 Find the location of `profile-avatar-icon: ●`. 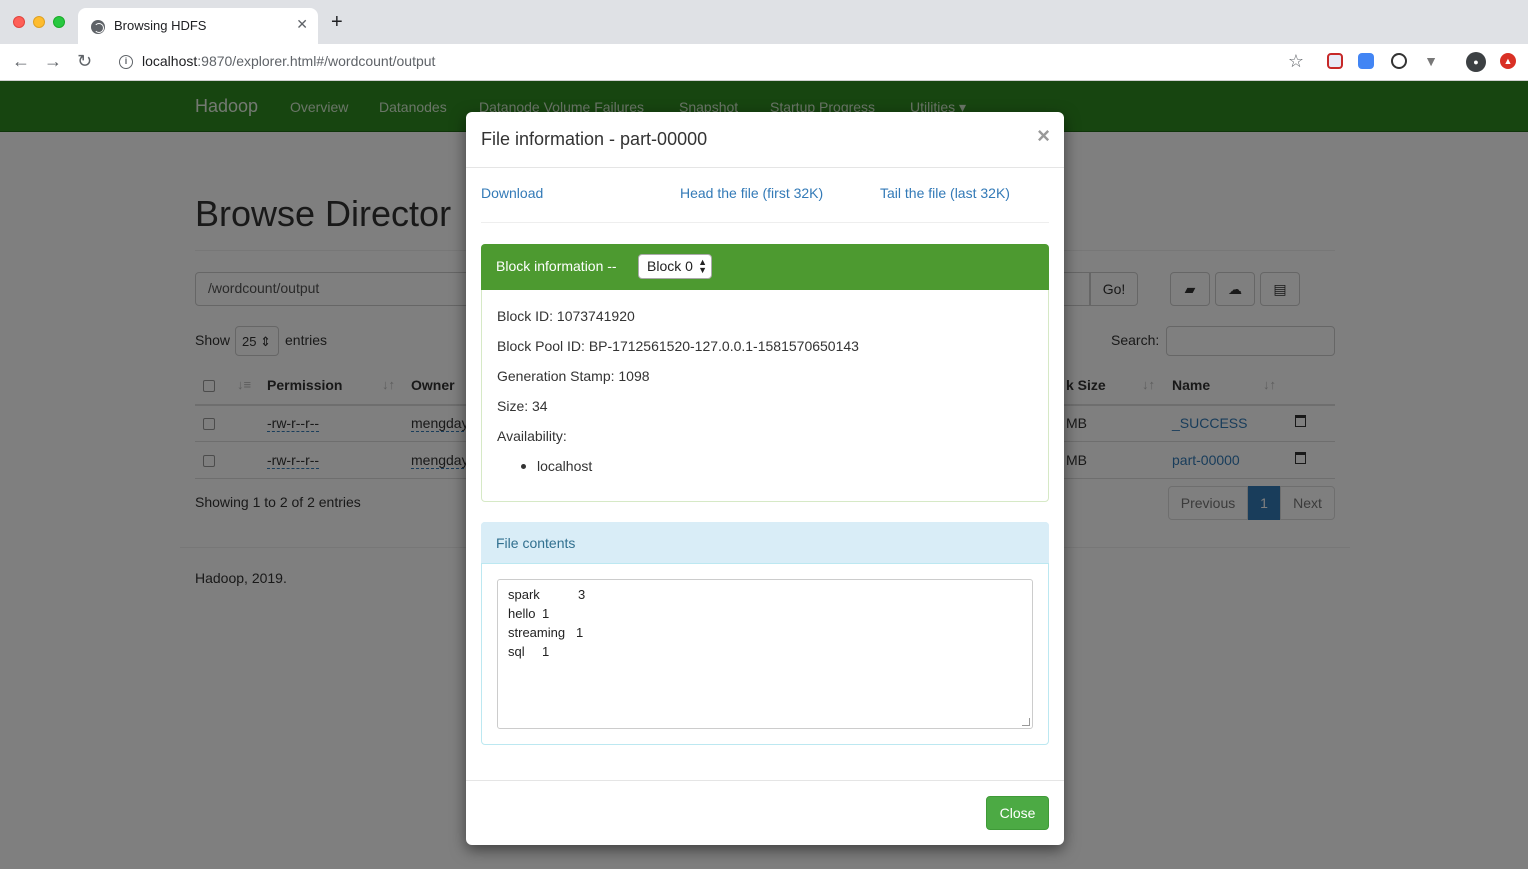

profile-avatar-icon: ● is located at coordinates (1476, 62).